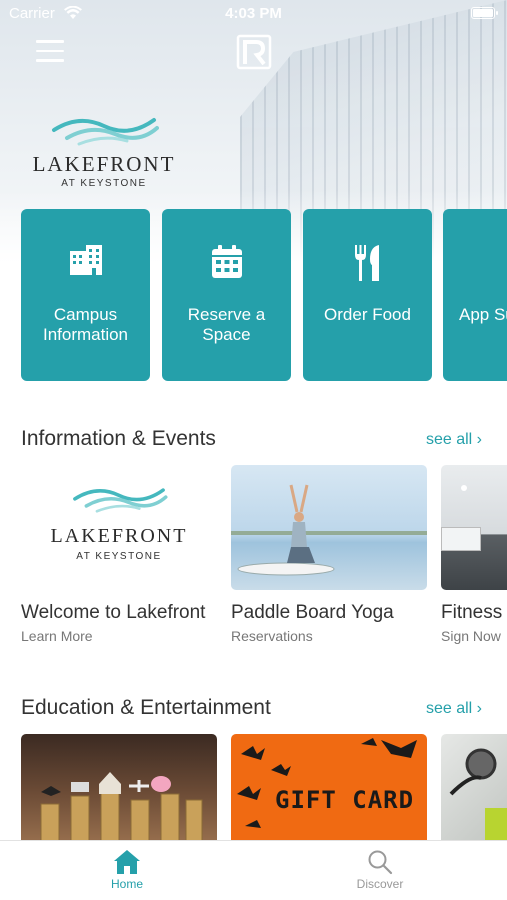 The height and width of the screenshot is (900, 507). I want to click on card-gift-card: GIFT CARD, so click(329, 787).